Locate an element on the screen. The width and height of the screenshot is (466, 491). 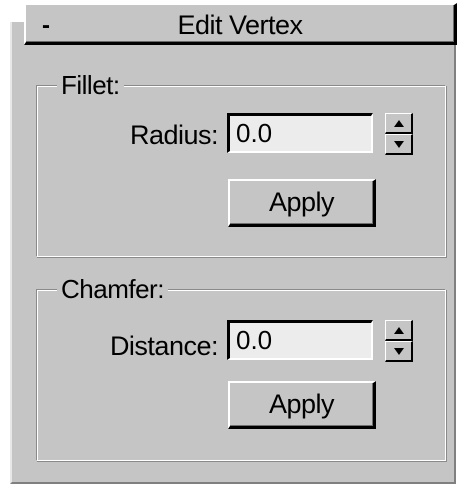
radius-spin-down-button is located at coordinates (399, 144).